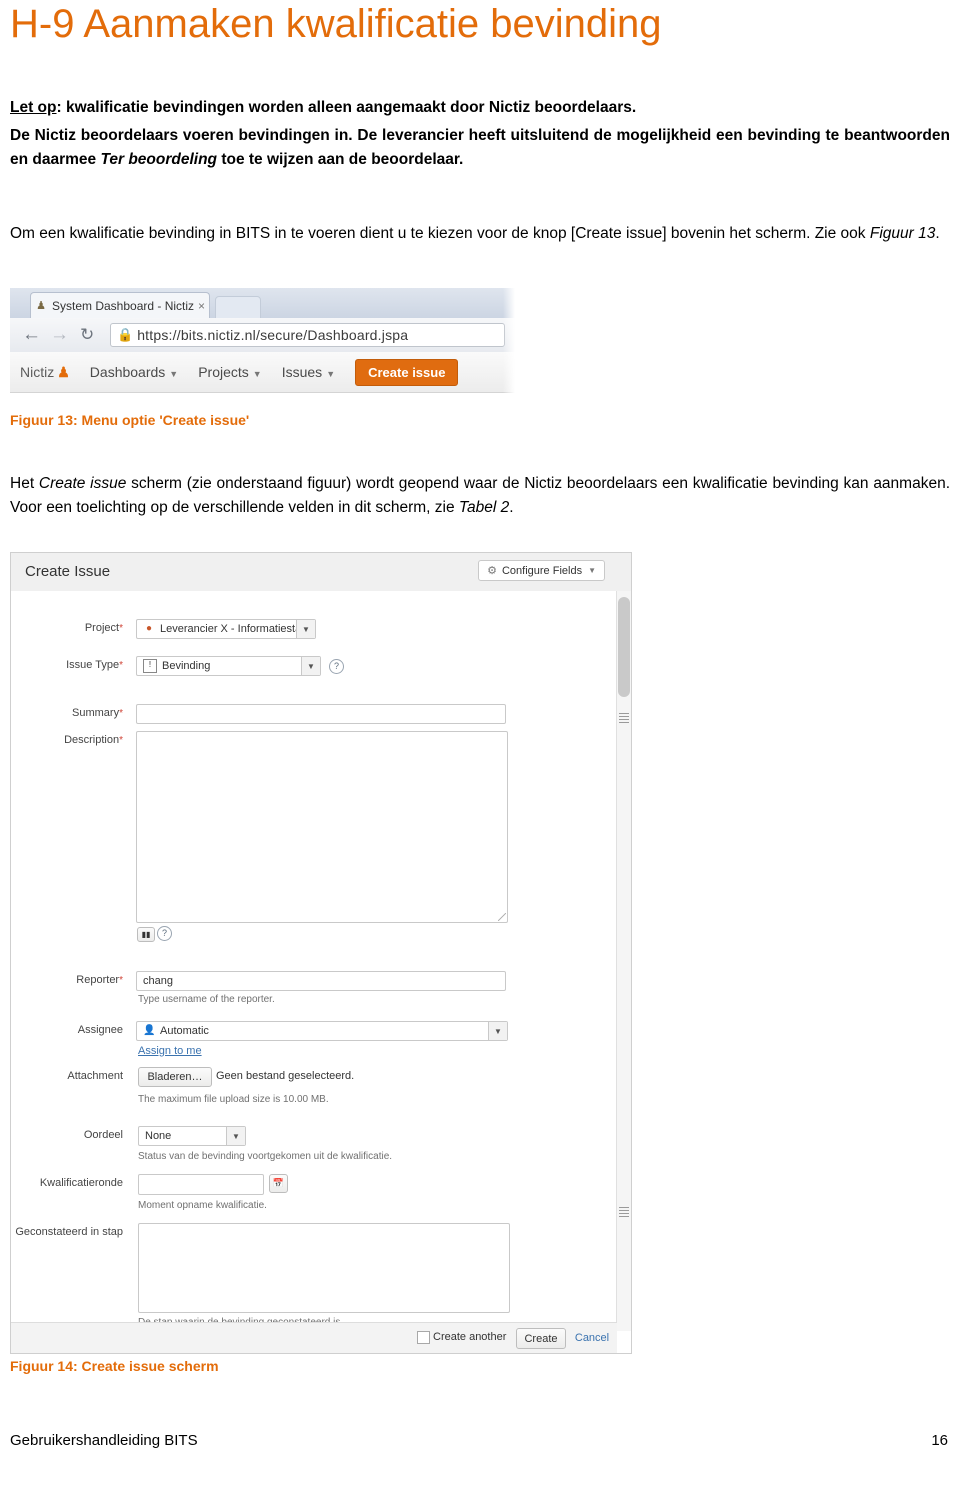  Describe the element at coordinates (100, 1030) in the screenshot. I see `field-assignee-label: Assignee` at that location.